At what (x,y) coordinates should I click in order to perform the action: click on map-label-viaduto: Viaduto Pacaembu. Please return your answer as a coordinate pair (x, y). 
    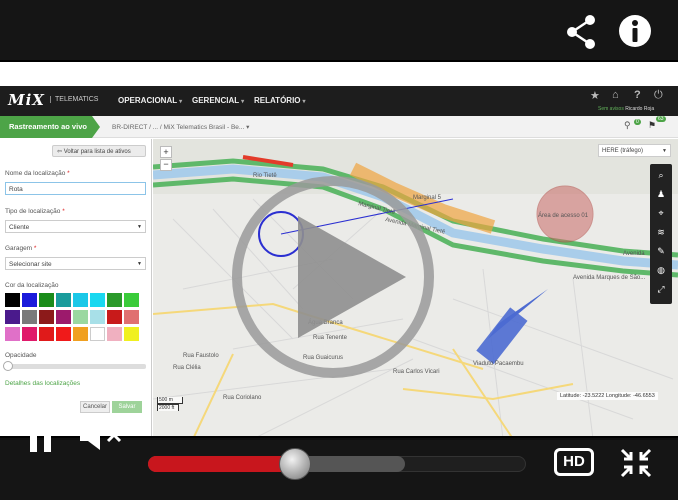
    Looking at the image, I should click on (498, 364).